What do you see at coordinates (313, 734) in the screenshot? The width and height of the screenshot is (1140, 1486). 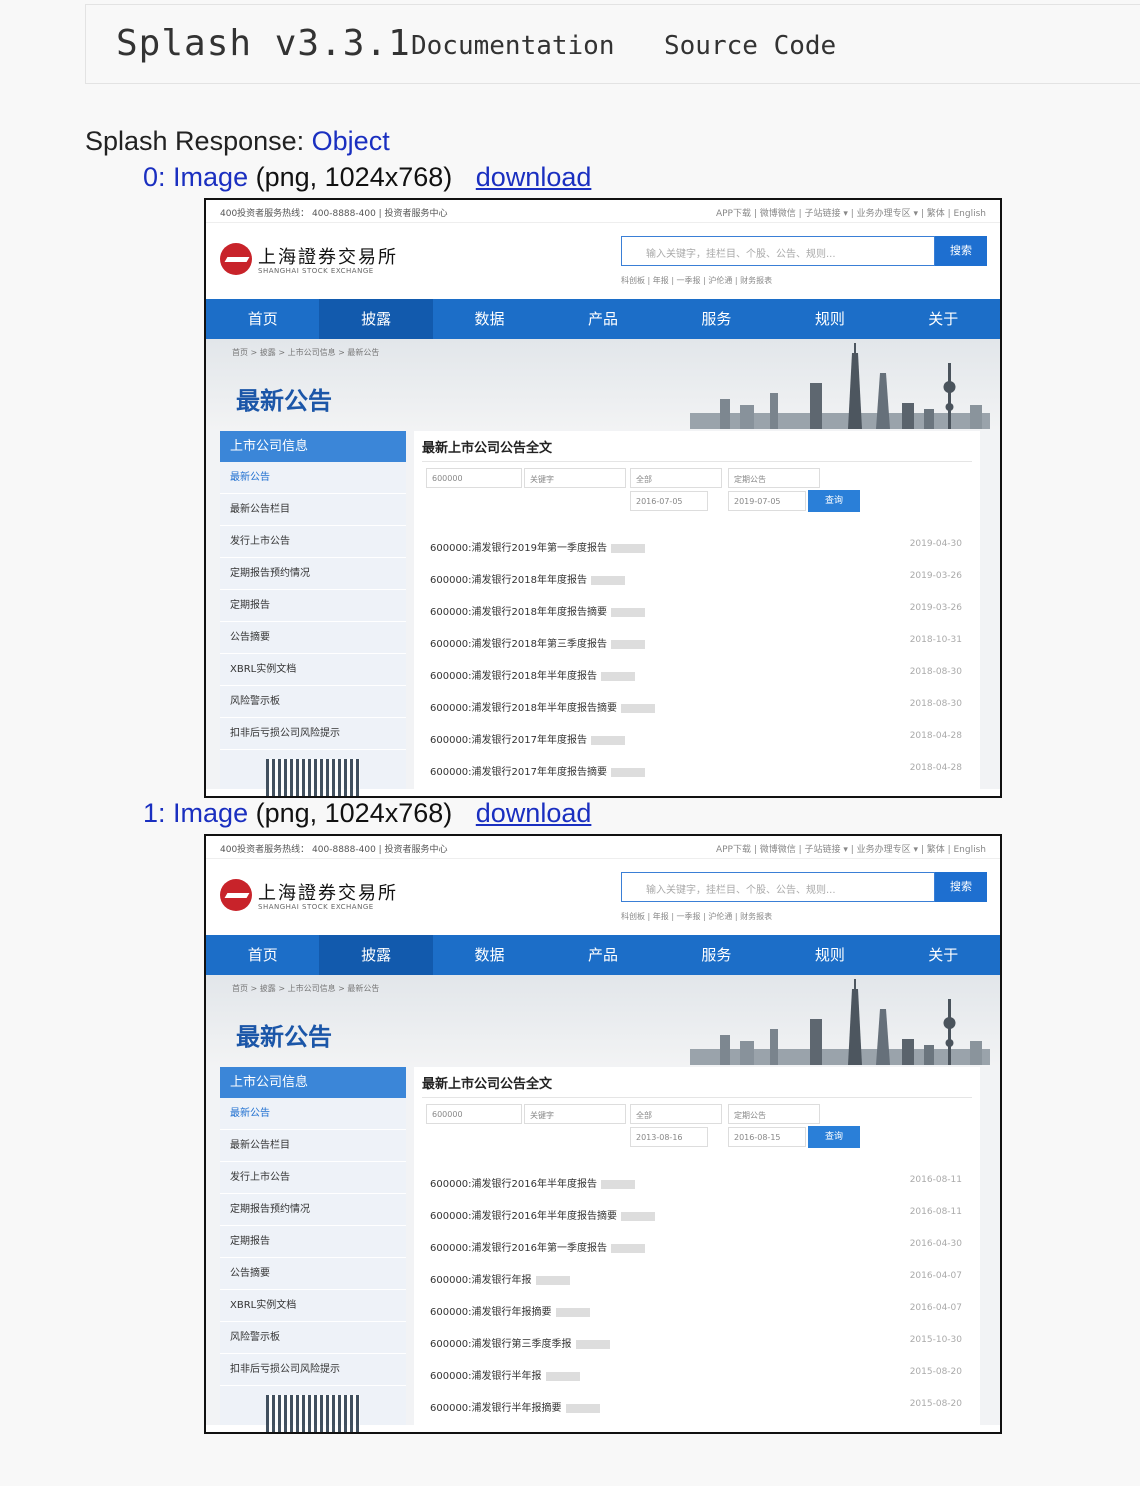 I see `sse-sidebar-item: 扣非后亏损公司风险提示` at bounding box center [313, 734].